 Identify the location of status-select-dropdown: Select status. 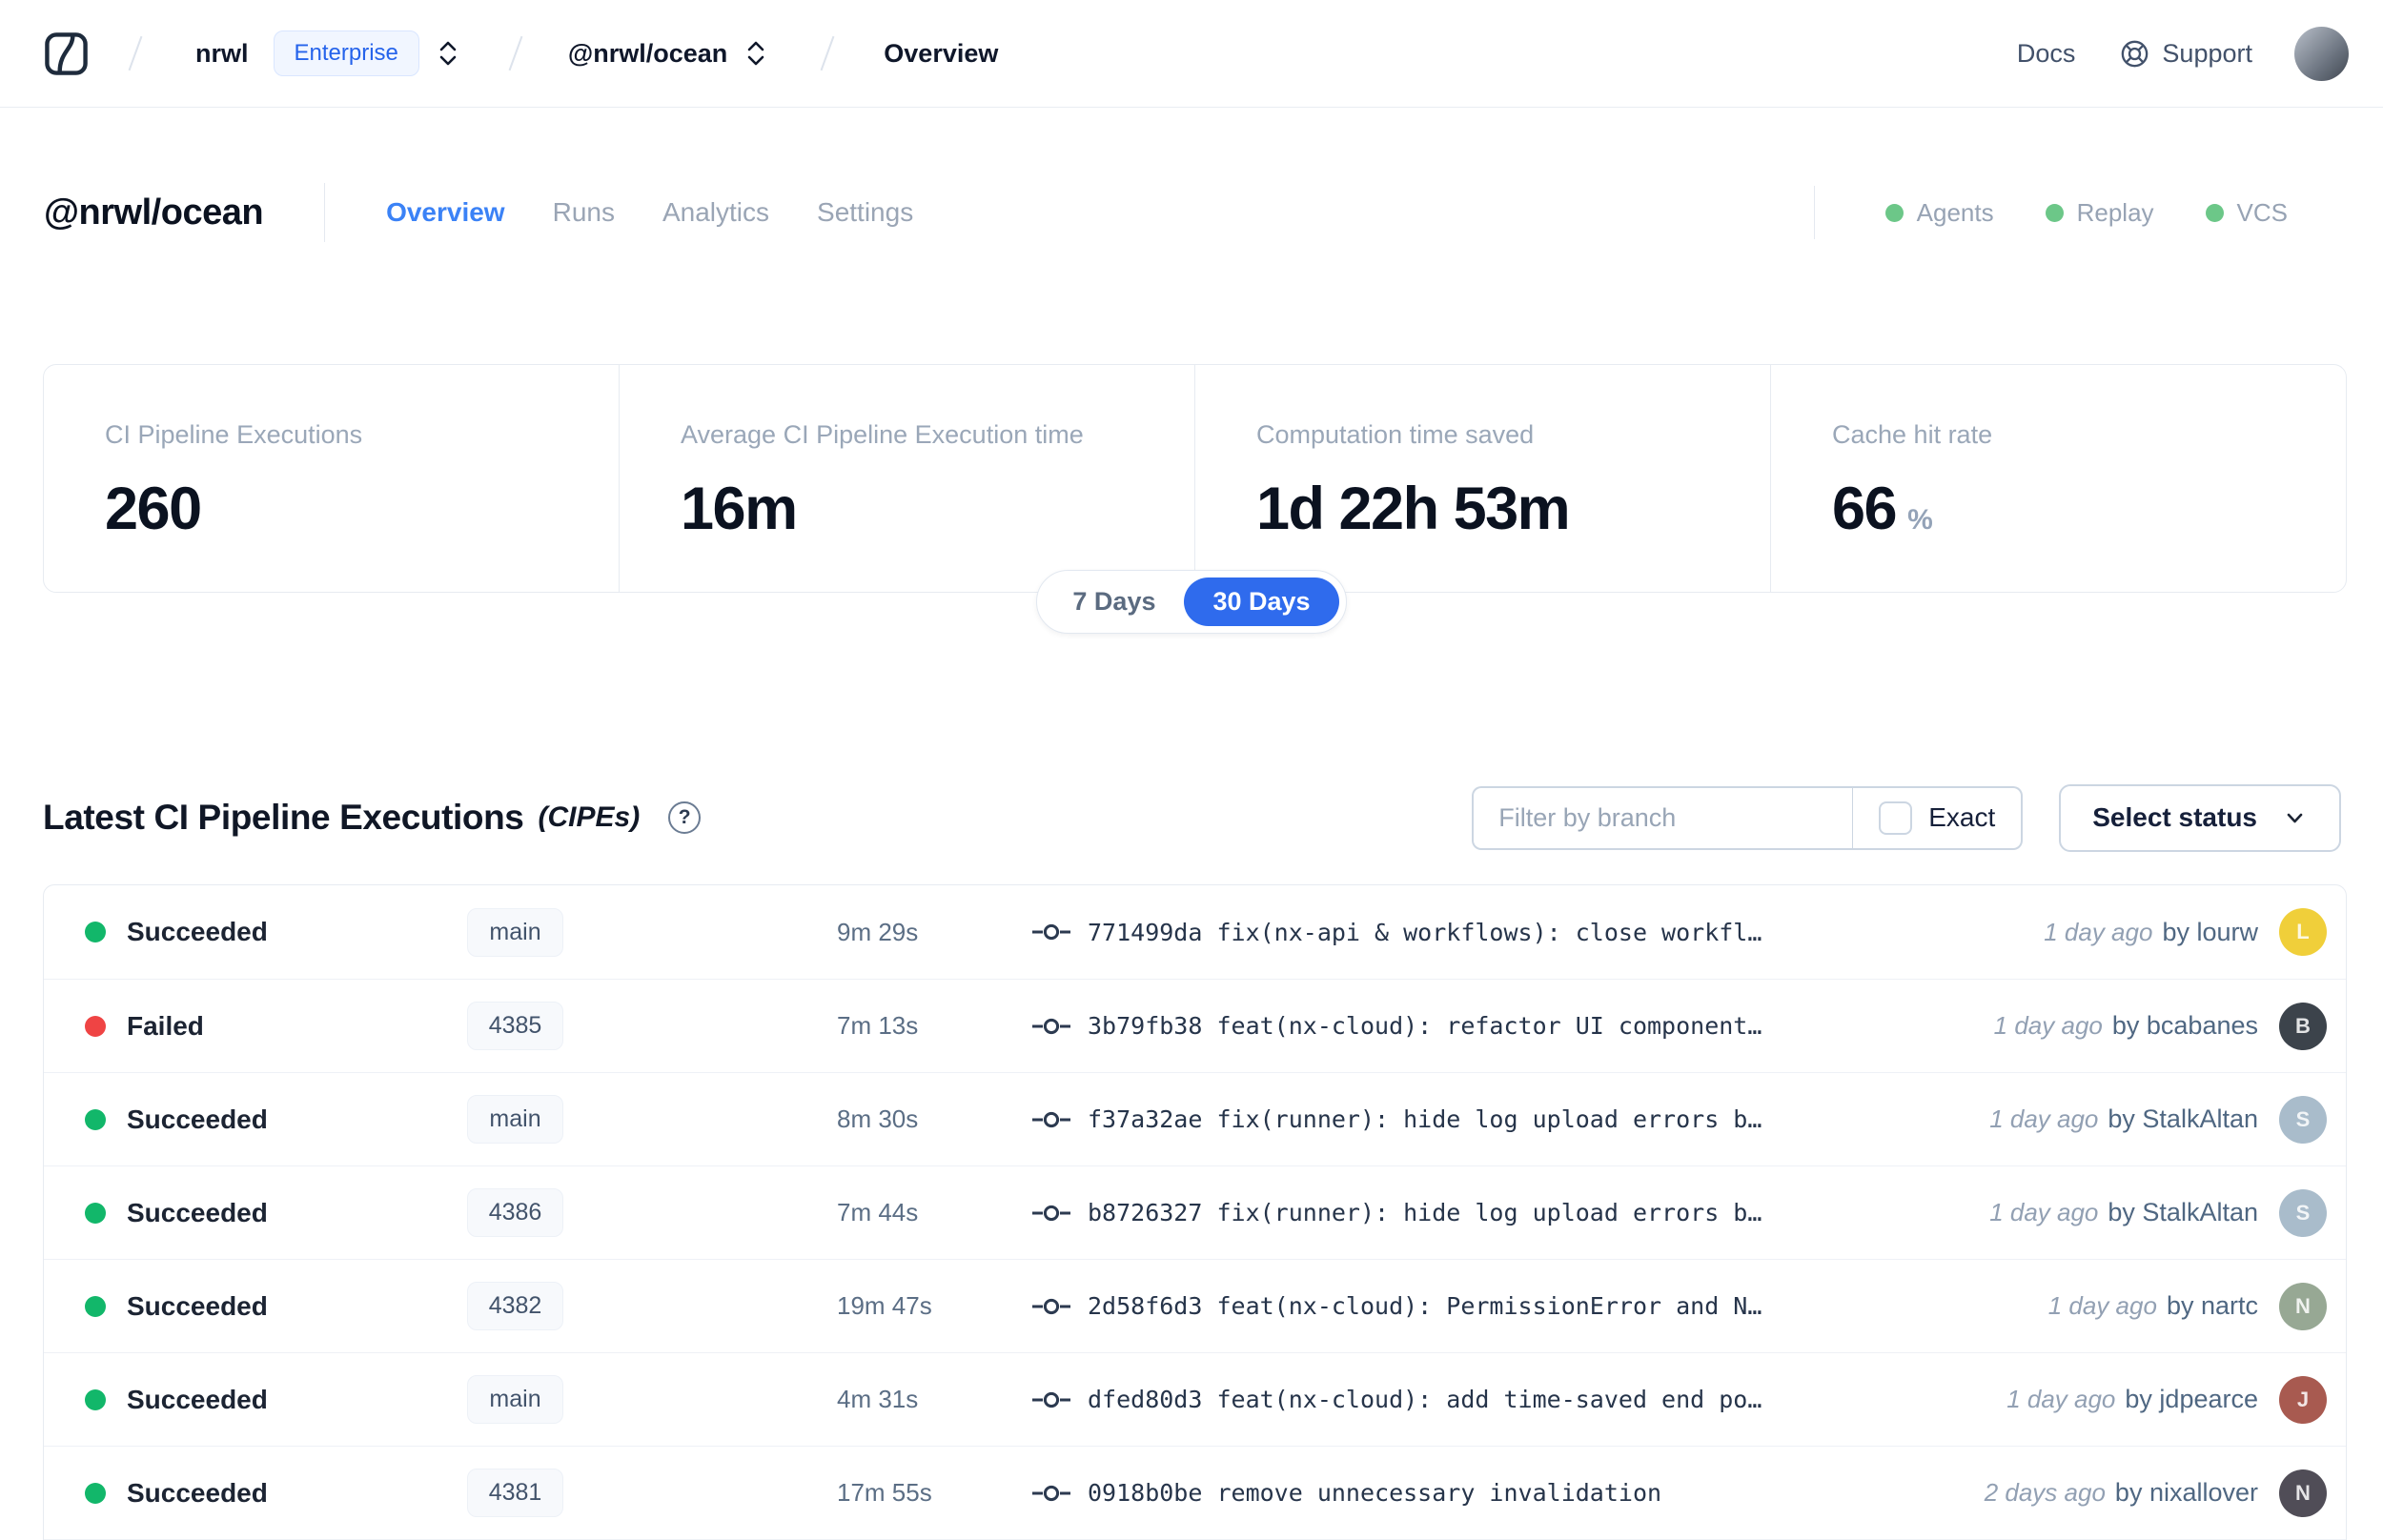
(2200, 817).